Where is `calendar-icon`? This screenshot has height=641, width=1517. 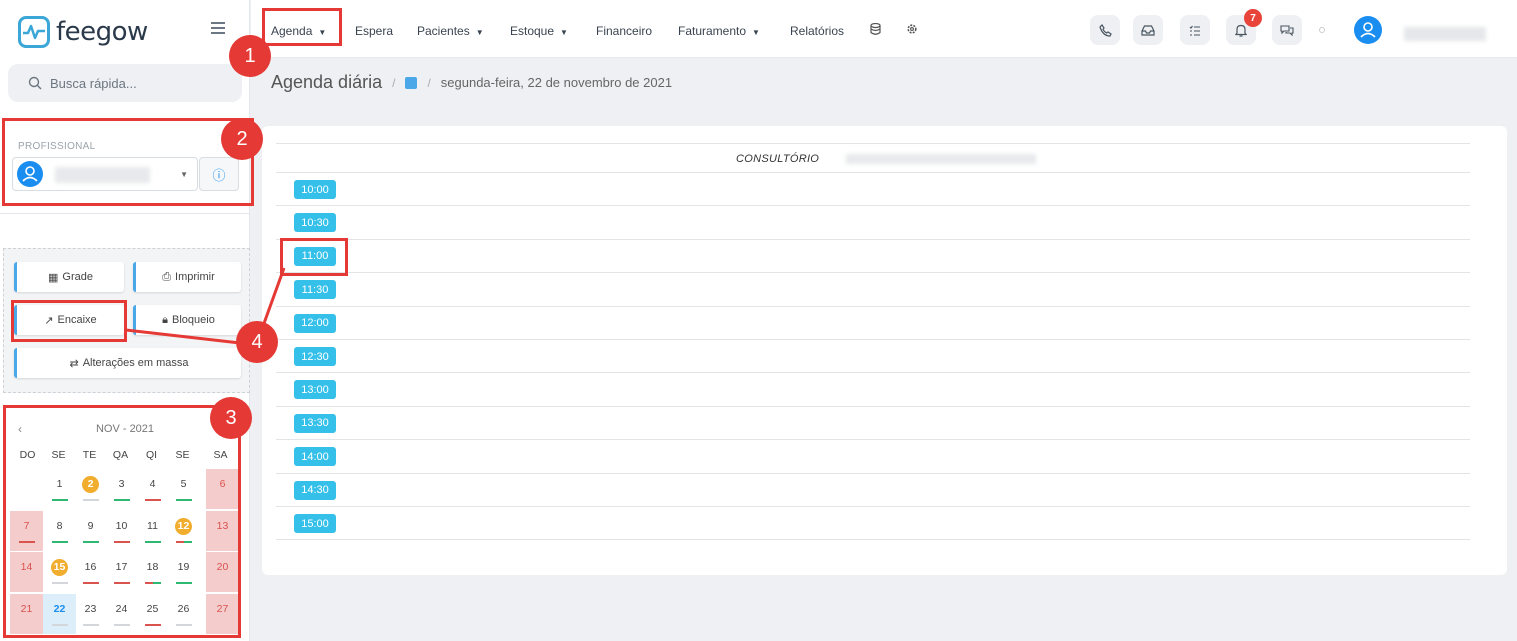
calendar-icon is located at coordinates (411, 82).